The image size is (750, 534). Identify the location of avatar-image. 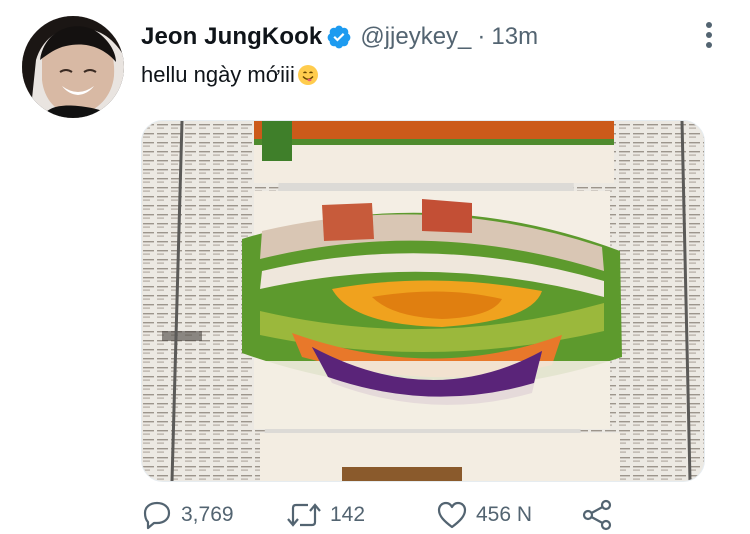
(73, 67).